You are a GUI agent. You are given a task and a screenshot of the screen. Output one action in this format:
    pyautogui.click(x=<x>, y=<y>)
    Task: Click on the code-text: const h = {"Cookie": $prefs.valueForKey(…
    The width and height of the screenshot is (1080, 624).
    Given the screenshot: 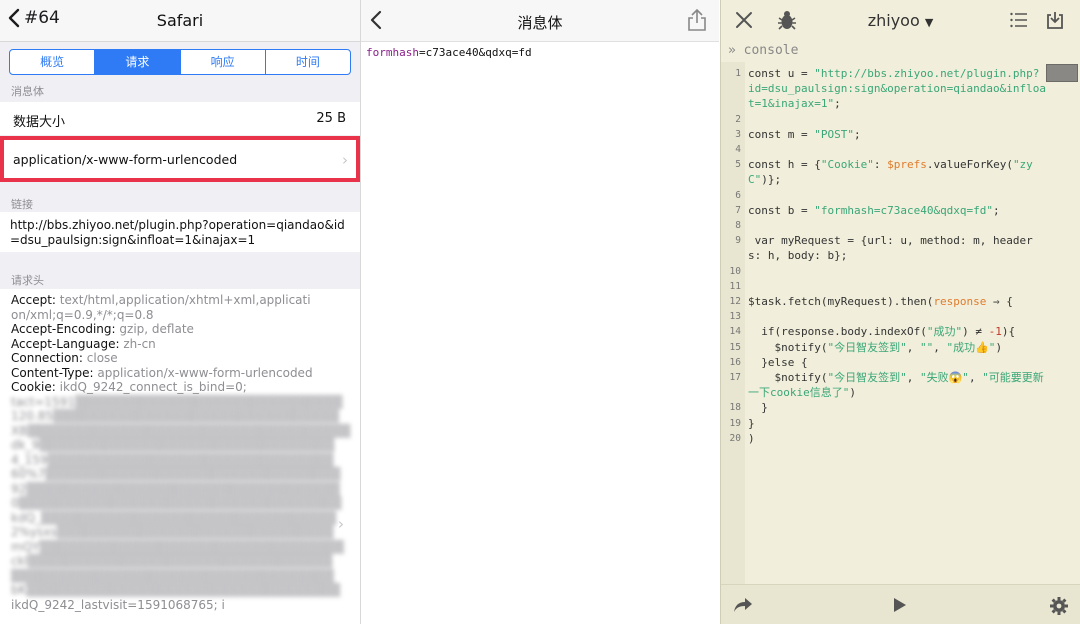 What is the action you would take?
    pyautogui.click(x=890, y=172)
    